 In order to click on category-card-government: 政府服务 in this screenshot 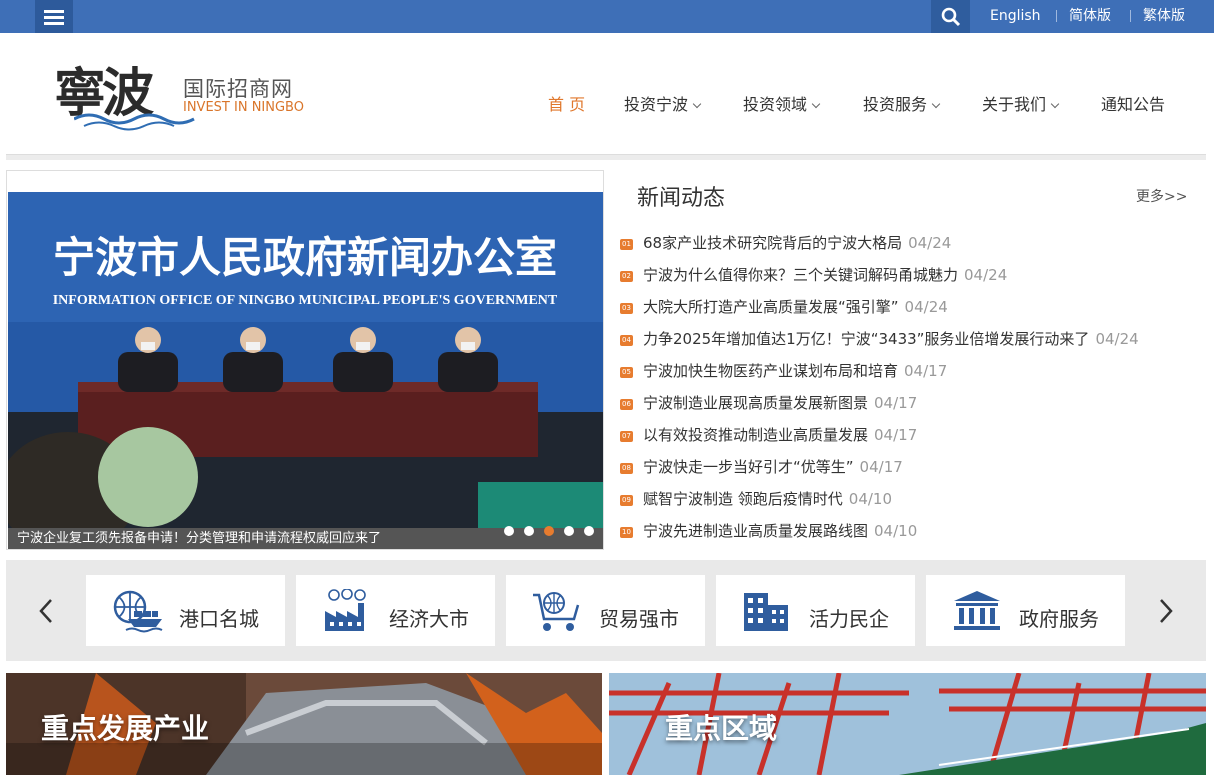, I will do `click(1025, 610)`.